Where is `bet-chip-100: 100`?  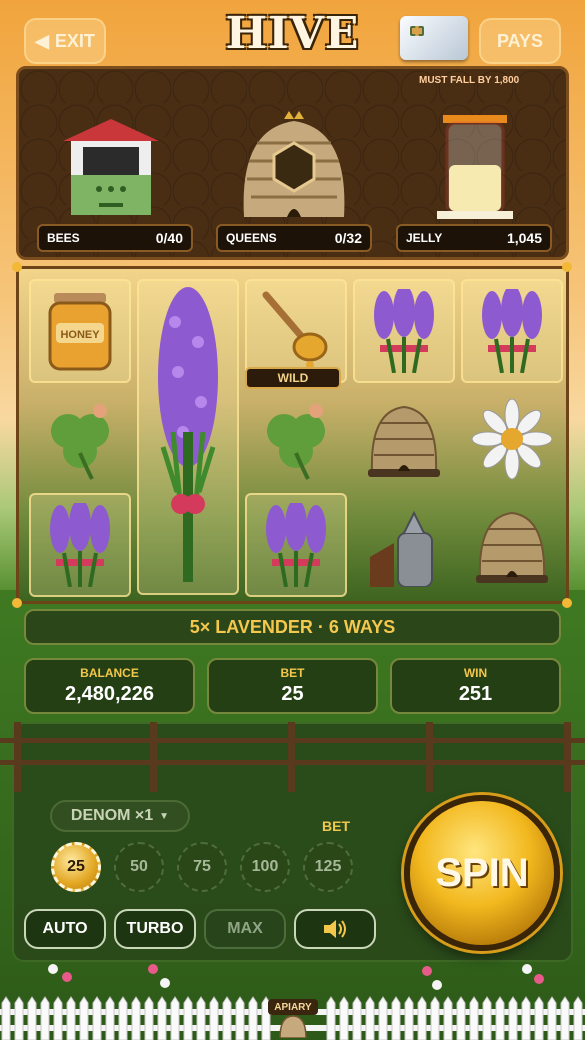 bet-chip-100: 100 is located at coordinates (265, 867).